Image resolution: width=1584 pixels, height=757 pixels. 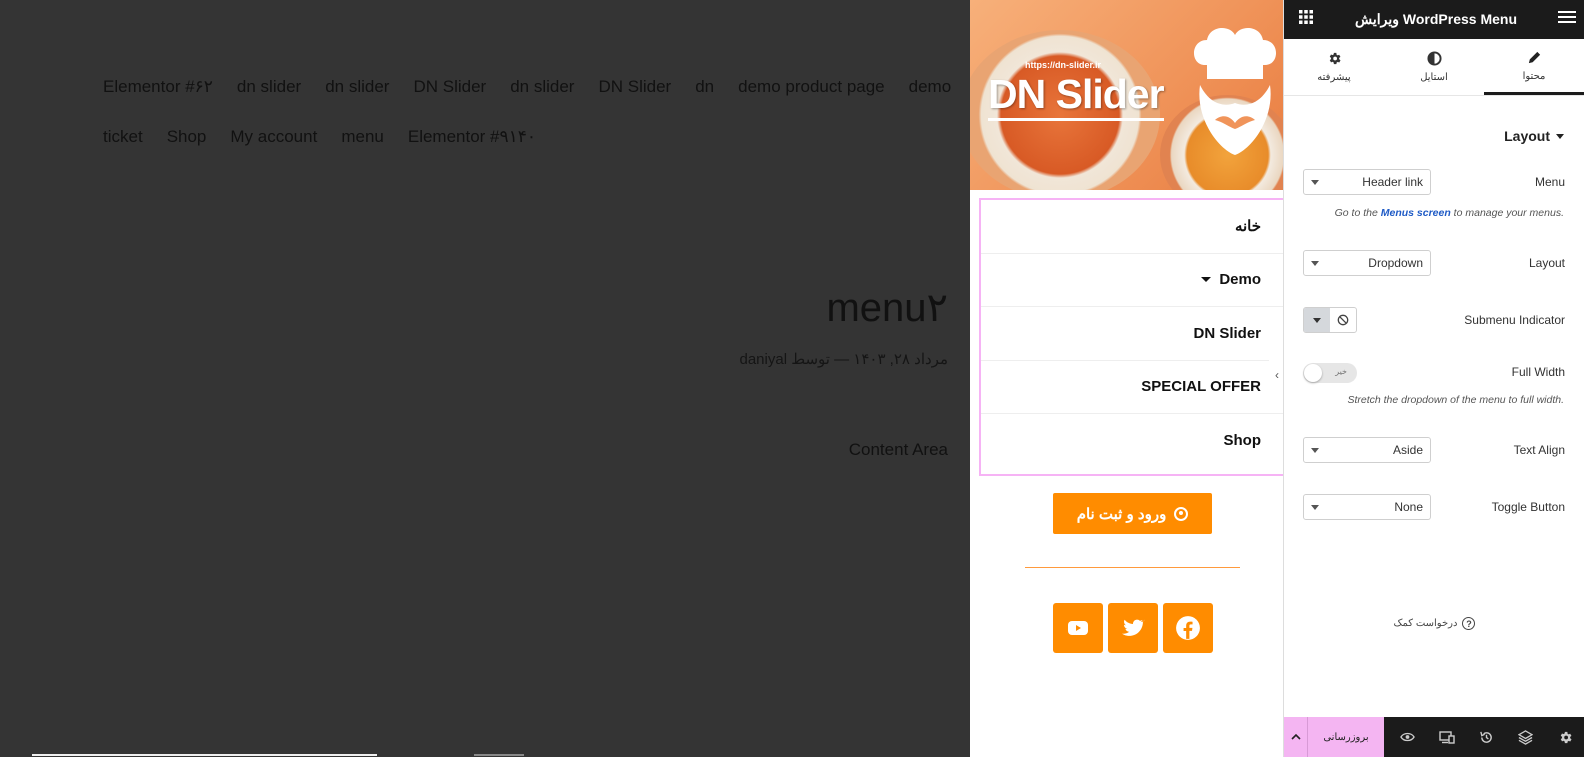 I want to click on nav-menu-widget: خانه Demo DN Slider SPECIAL OFFER Shop, so click(x=1132, y=337).